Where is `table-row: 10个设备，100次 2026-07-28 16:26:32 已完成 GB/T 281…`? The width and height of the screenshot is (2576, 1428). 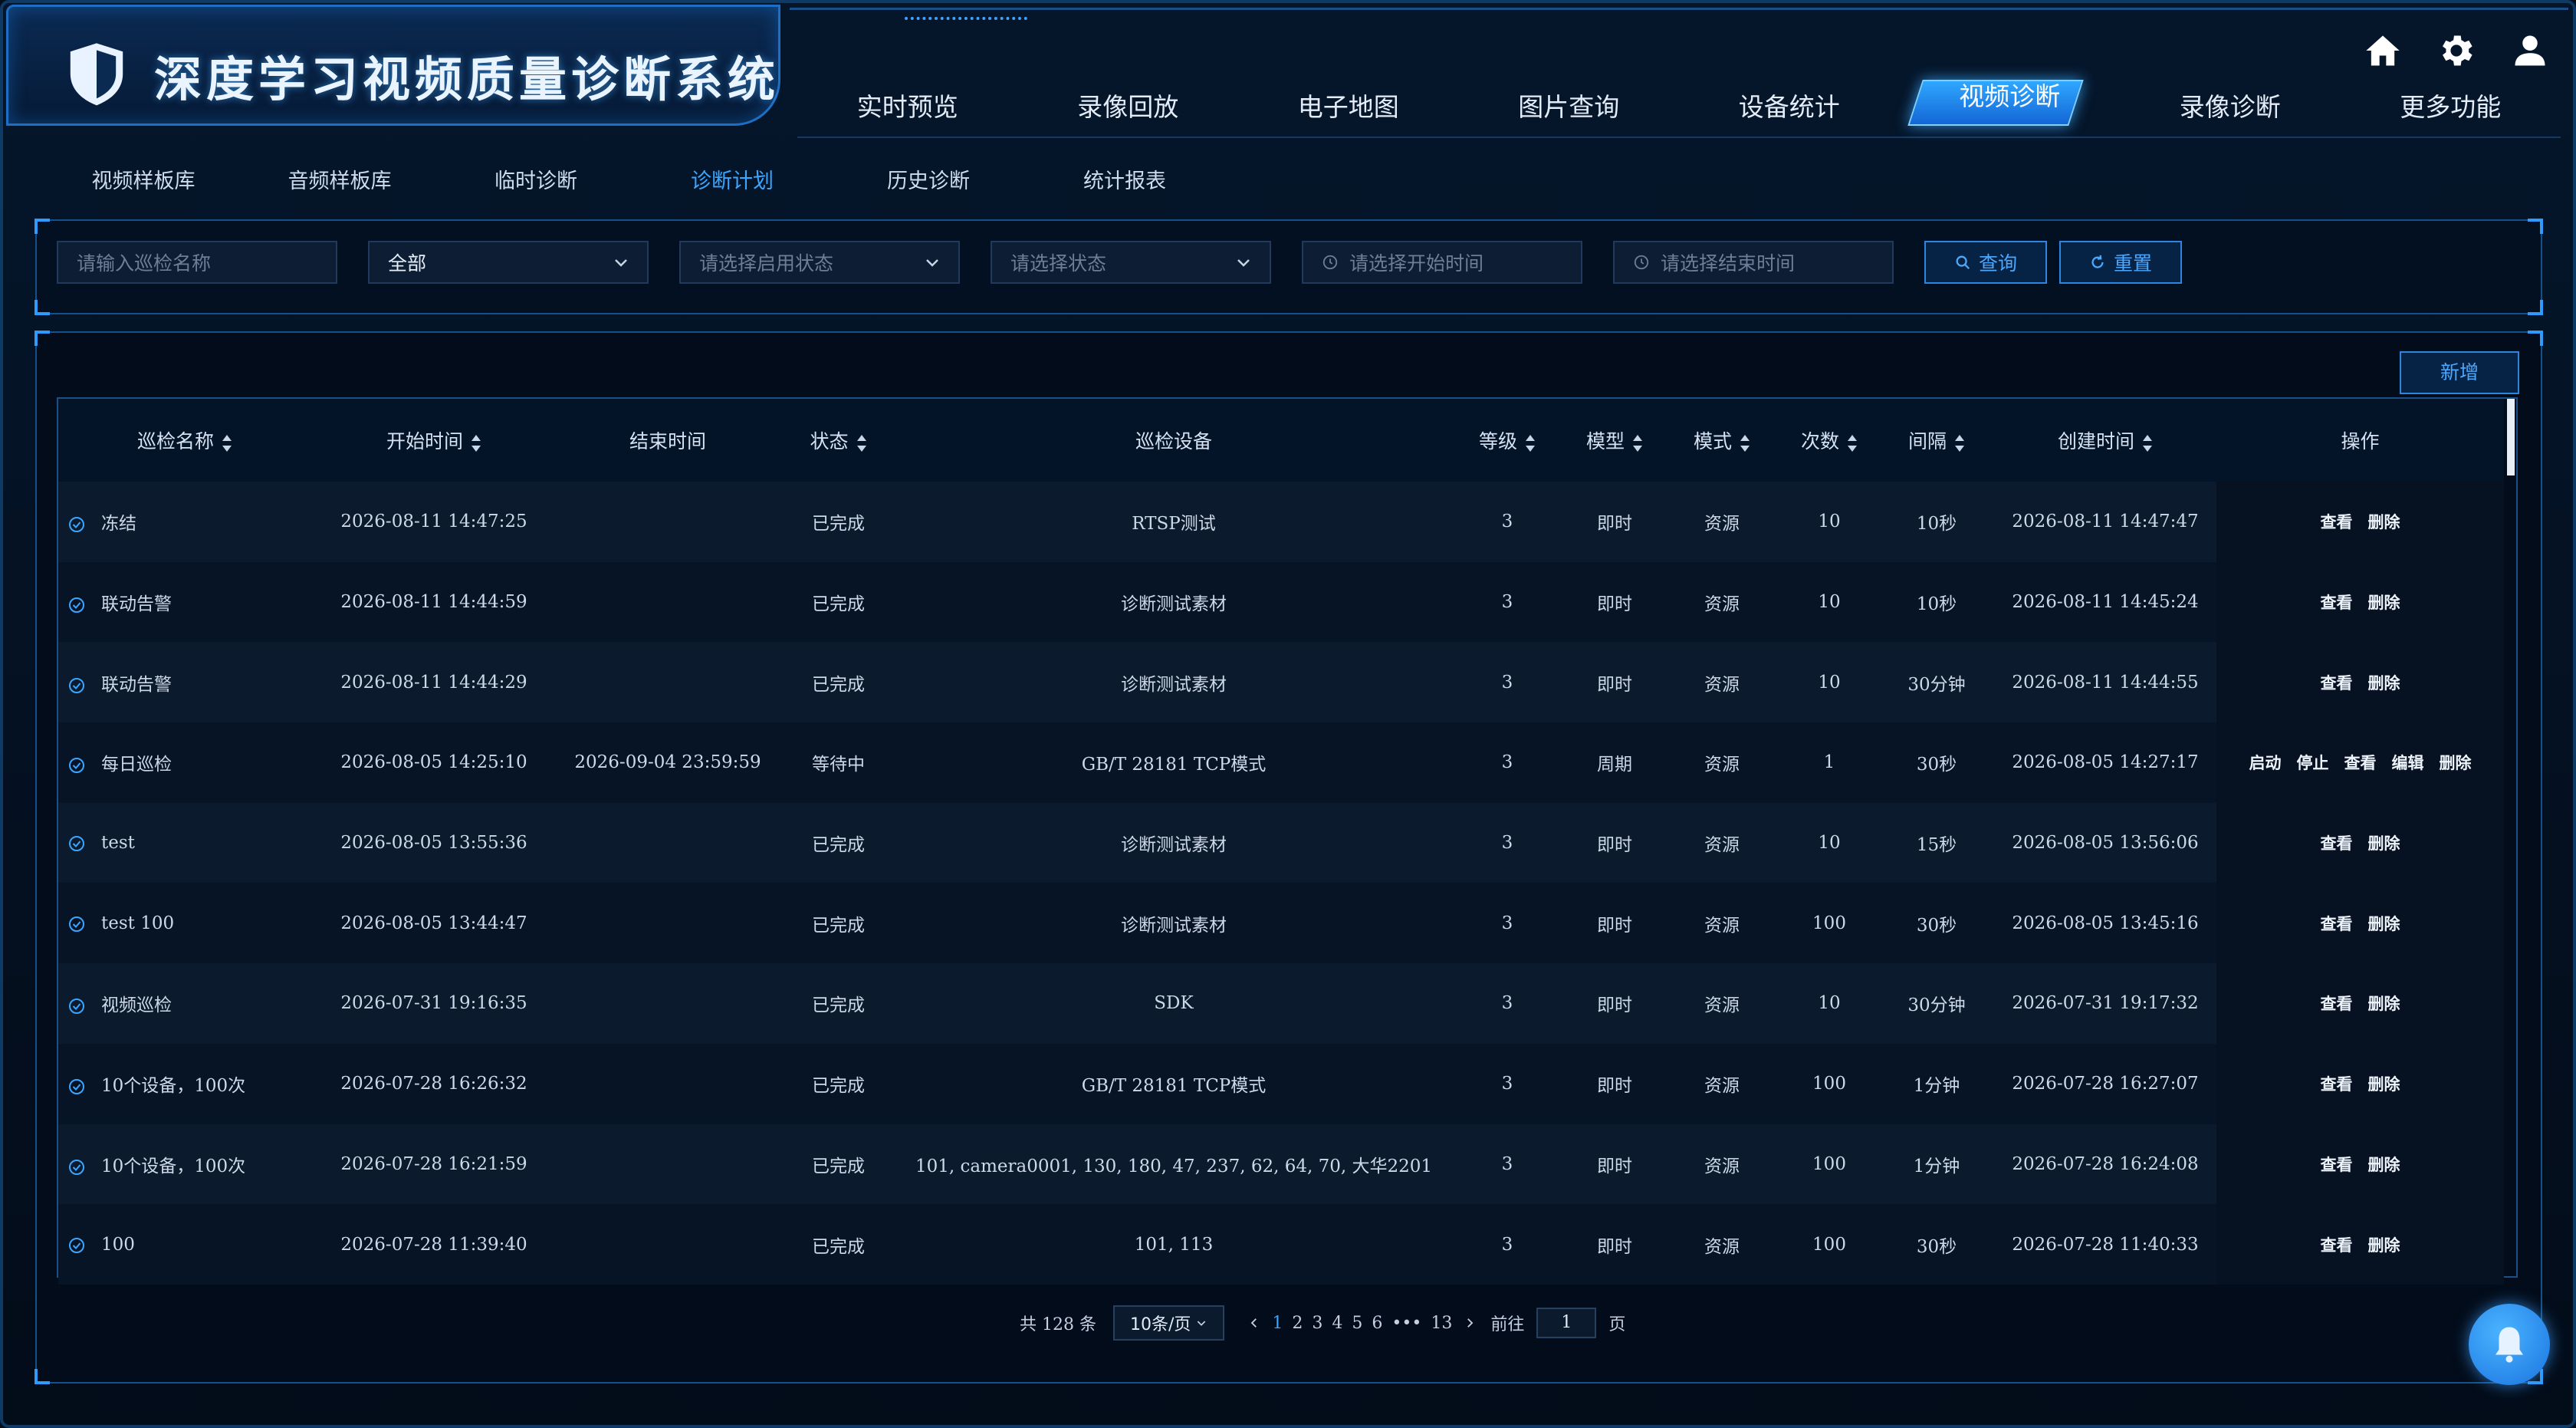
table-row: 10个设备，100次 2026-07-28 16:26:32 已完成 GB/T 281… is located at coordinates (1281, 1083).